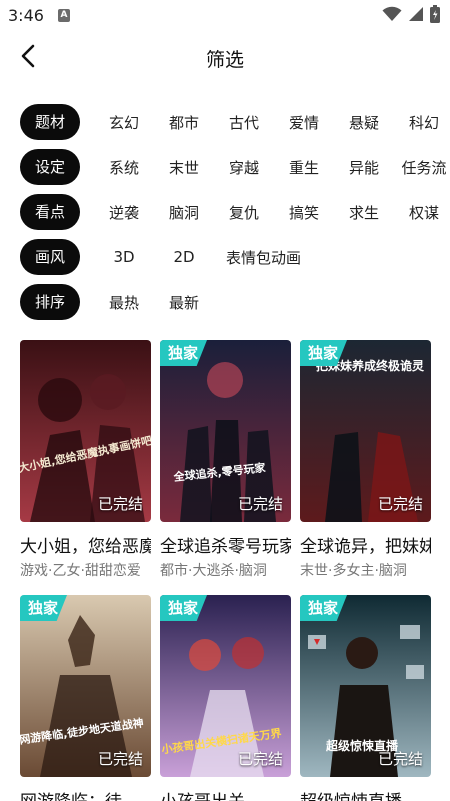 The height and width of the screenshot is (801, 450). I want to click on wifi-icon, so click(392, 16).